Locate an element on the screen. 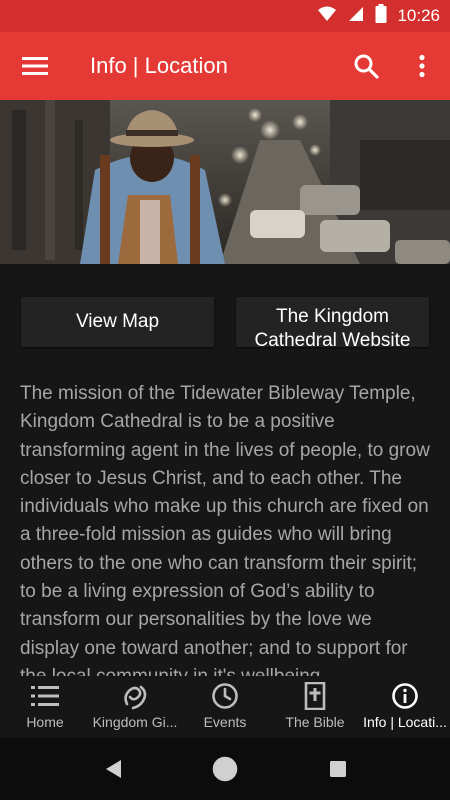 The height and width of the screenshot is (800, 450). signal-icon is located at coordinates (356, 16).